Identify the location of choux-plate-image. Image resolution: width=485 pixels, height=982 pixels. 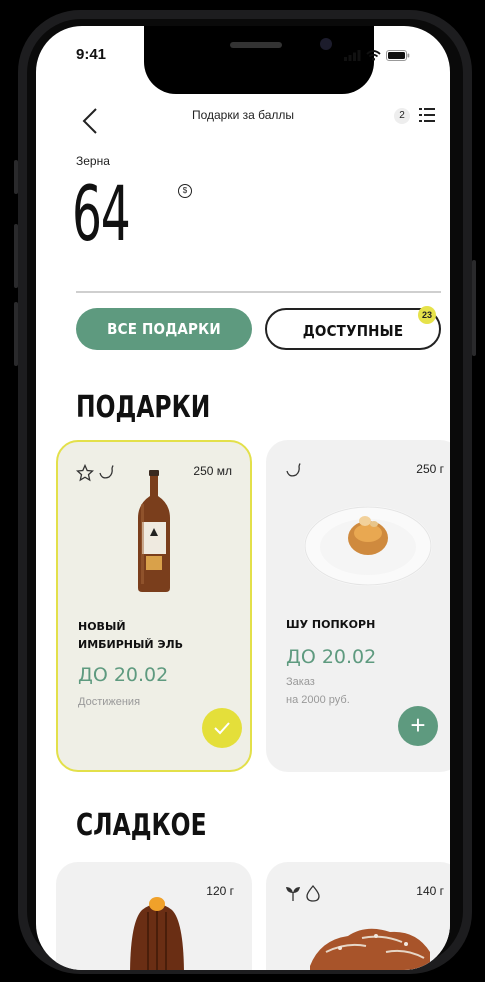
(368, 546).